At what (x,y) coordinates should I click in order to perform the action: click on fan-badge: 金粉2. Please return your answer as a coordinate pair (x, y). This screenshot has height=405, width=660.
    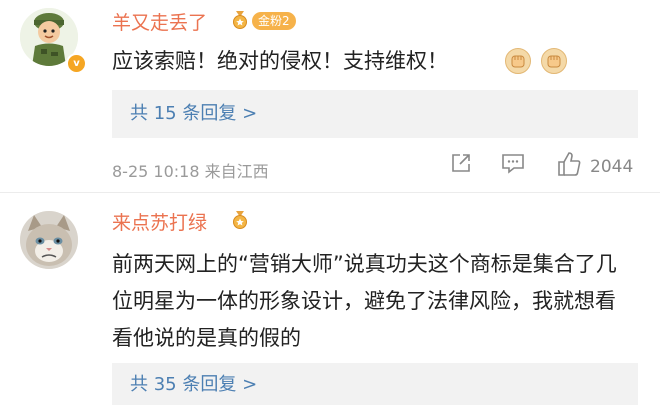
    Looking at the image, I should click on (274, 21).